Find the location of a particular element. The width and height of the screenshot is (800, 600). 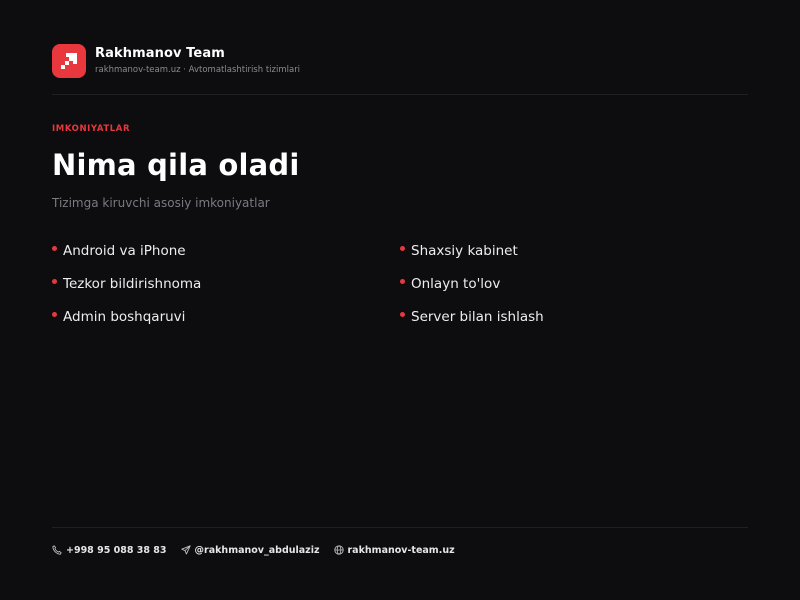

feature-label: Server bilan ishlash is located at coordinates (477, 316).